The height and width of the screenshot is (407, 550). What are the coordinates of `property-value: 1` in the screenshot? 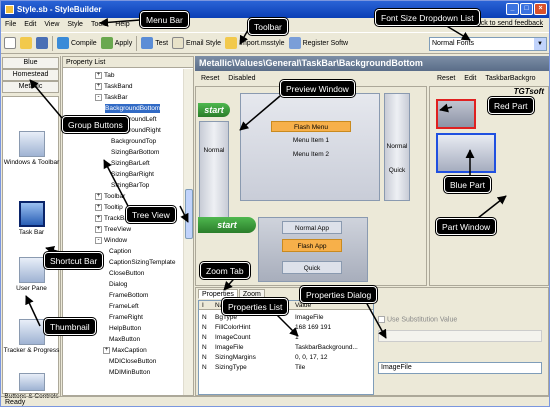 It's located at (297, 337).